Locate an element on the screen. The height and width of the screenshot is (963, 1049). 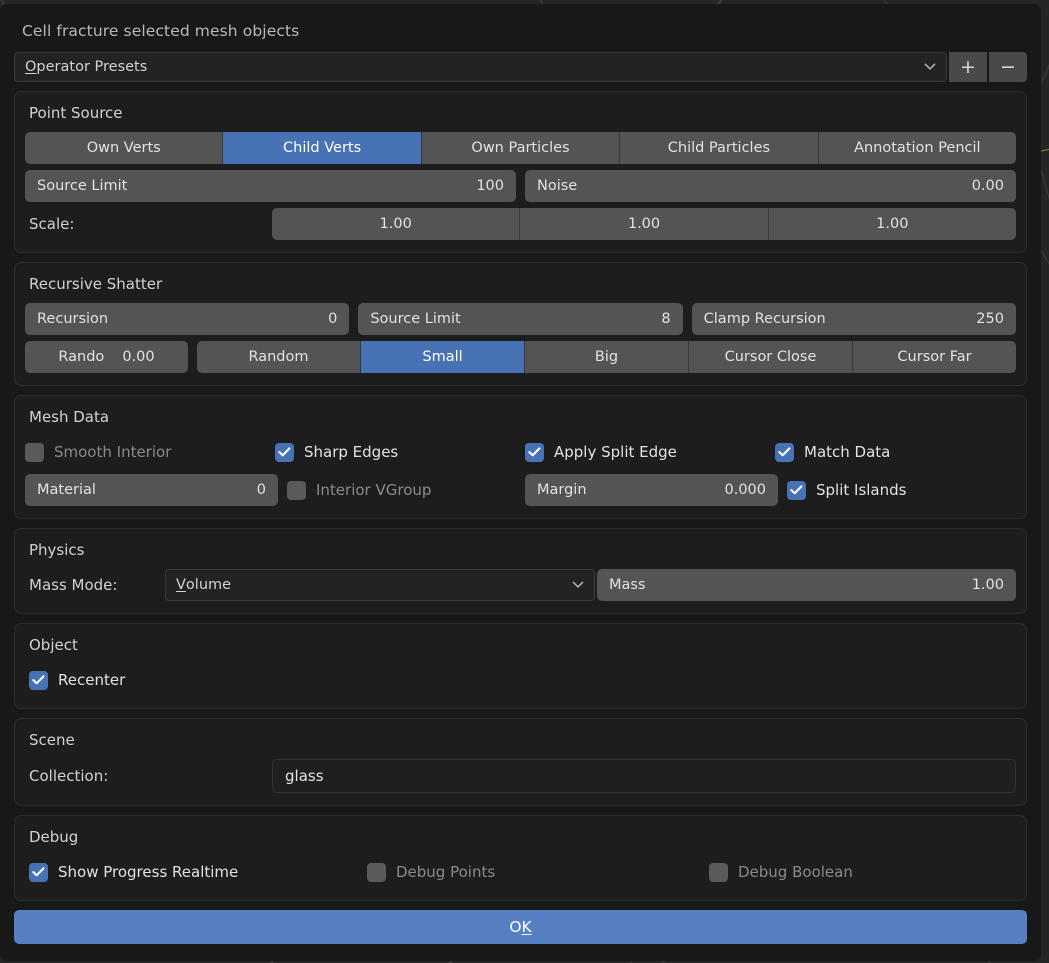
chunk-sort-cursor-close: Cursor Close is located at coordinates (771, 357).